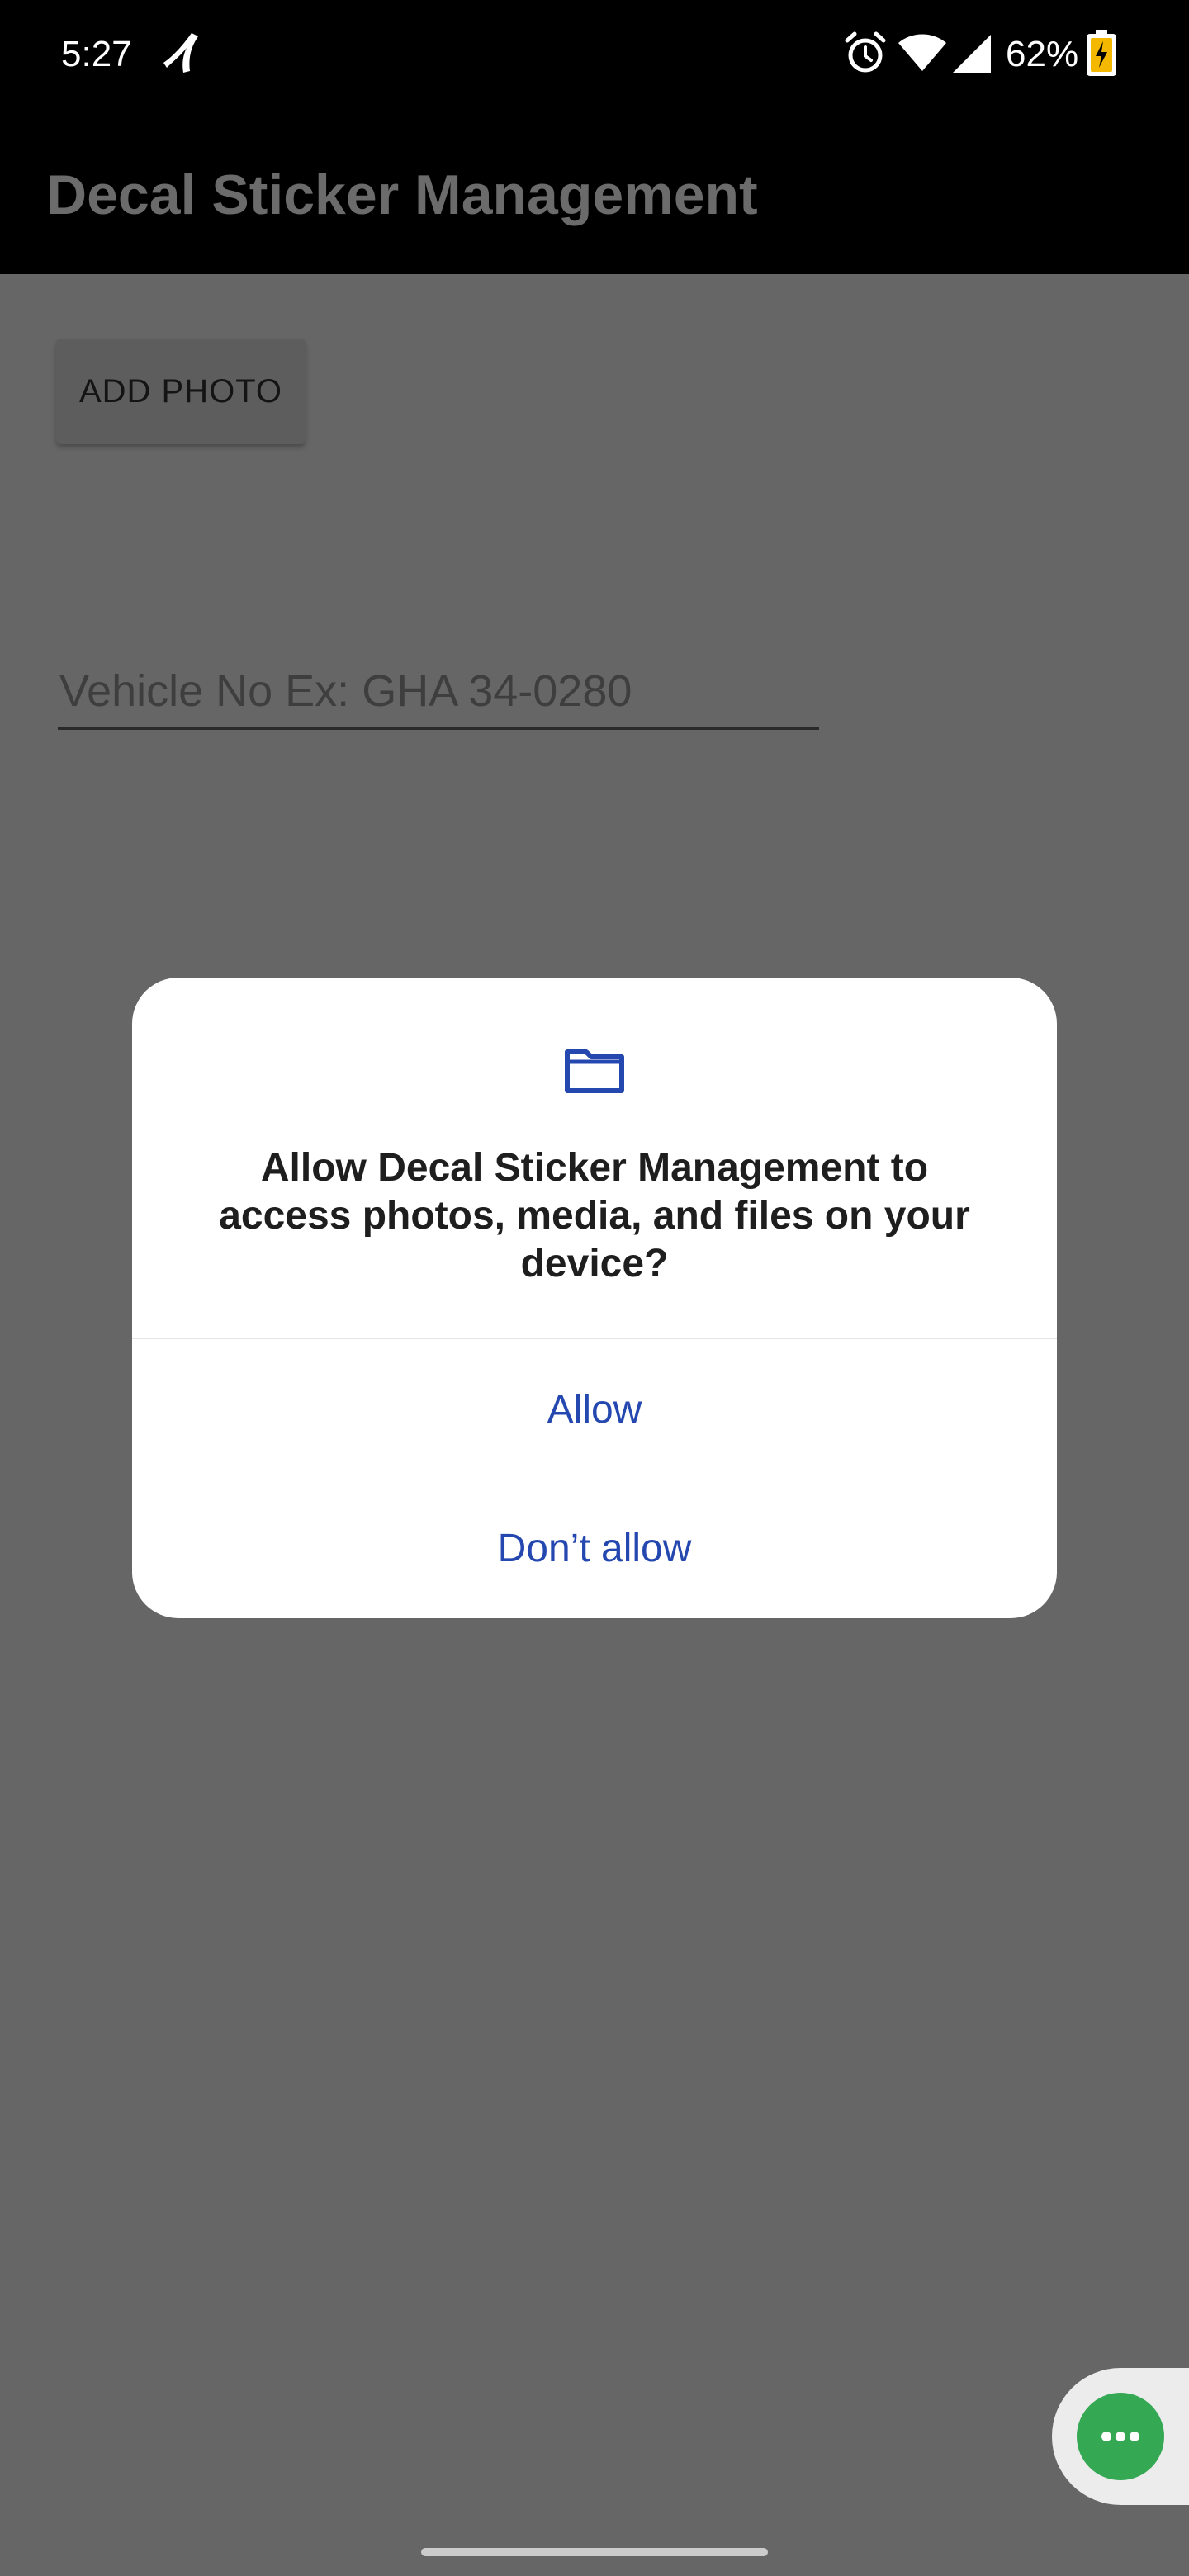  What do you see at coordinates (1042, 54) in the screenshot?
I see `battery-percent: 62%` at bounding box center [1042, 54].